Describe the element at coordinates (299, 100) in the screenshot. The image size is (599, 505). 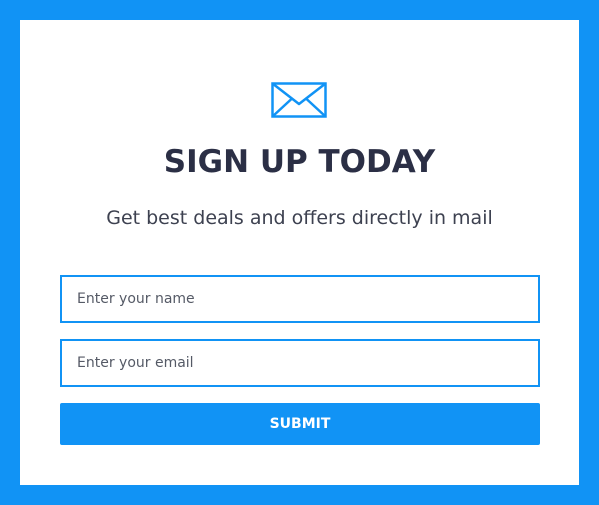
I see `envelope-icon` at that location.